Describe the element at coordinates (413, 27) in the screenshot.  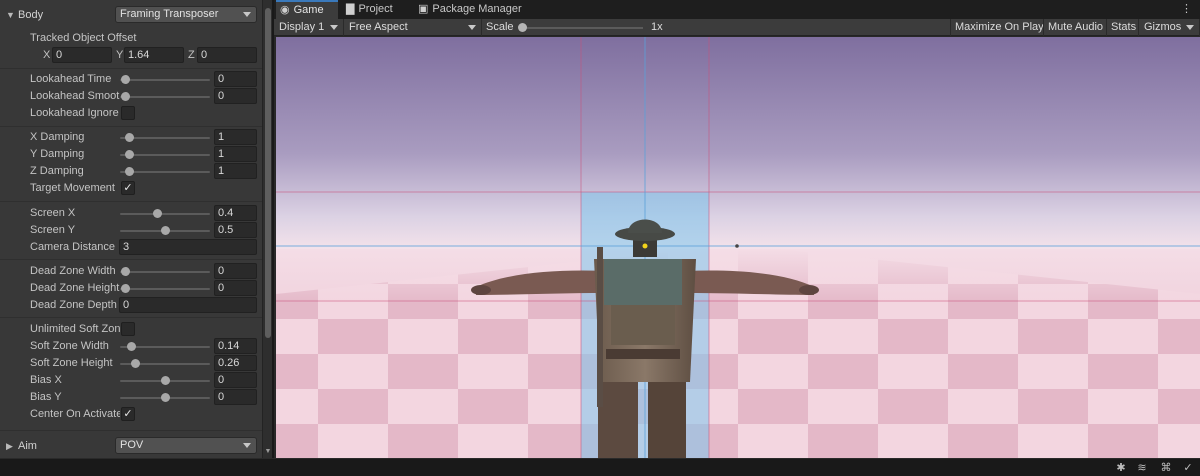
I see `aspect-dropdown: Free Aspect` at that location.